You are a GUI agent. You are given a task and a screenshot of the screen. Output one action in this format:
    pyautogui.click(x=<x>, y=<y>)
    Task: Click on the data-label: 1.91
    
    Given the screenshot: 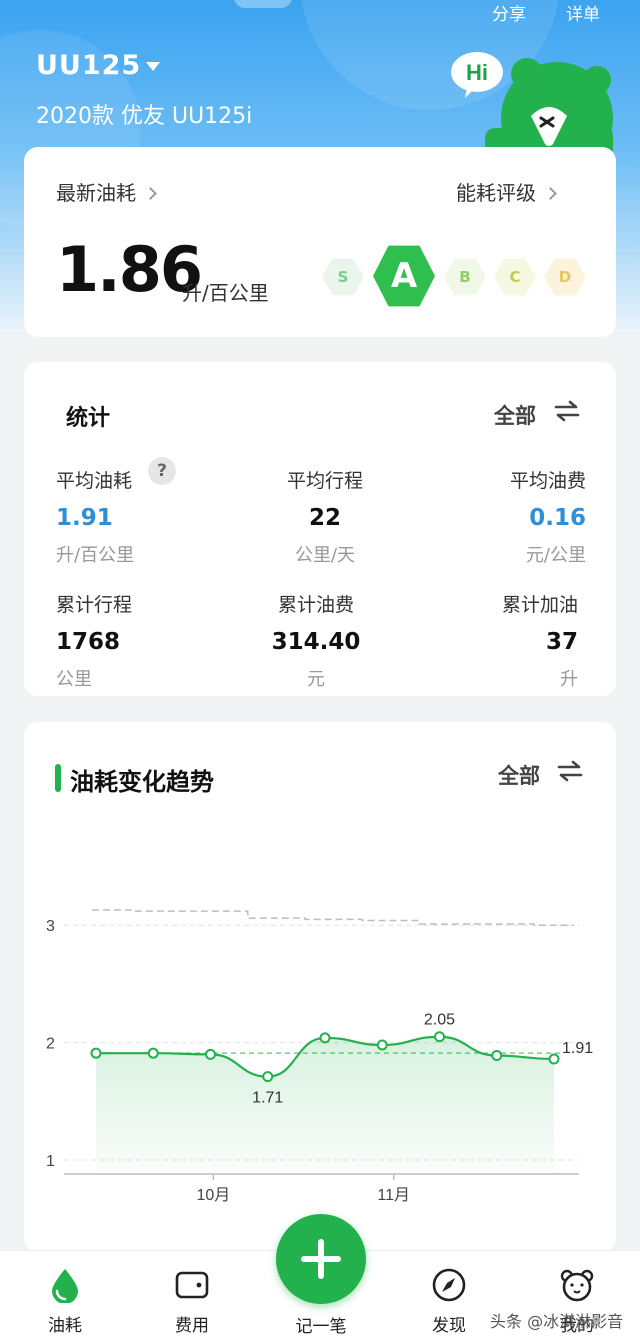 What is the action you would take?
    pyautogui.click(x=577, y=1048)
    